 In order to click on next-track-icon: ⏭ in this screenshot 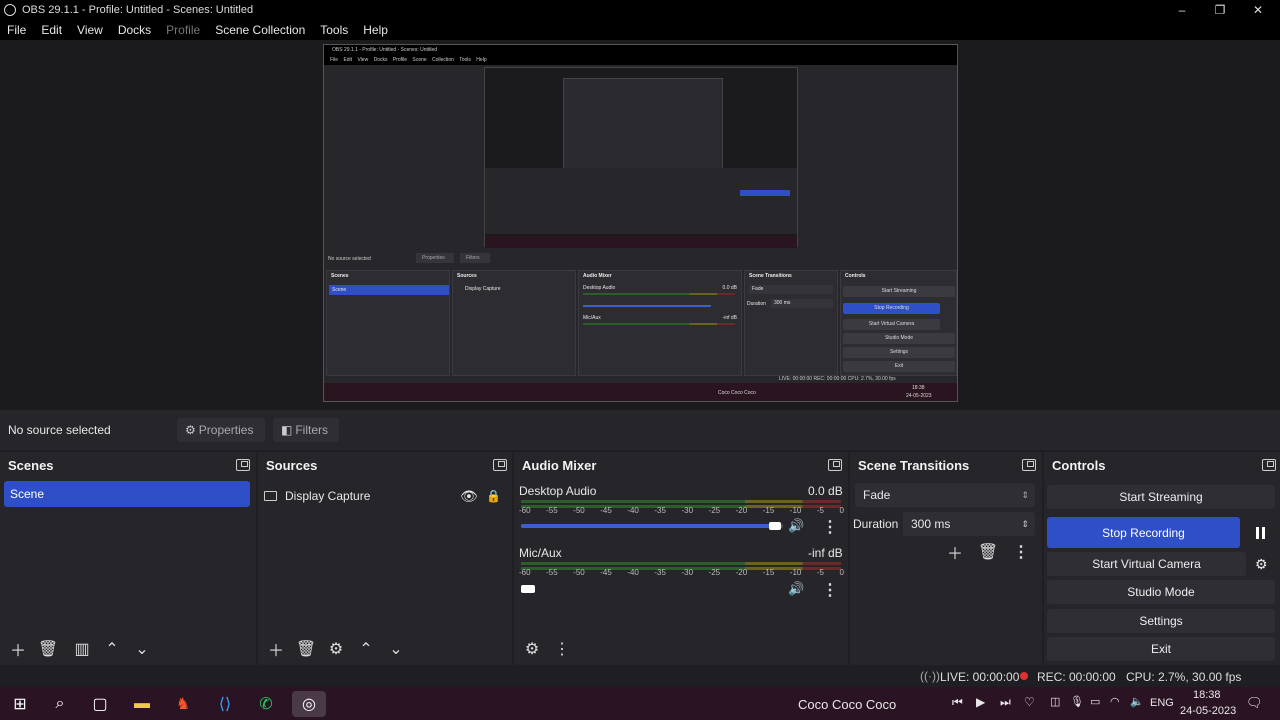, I will do `click(1005, 702)`.